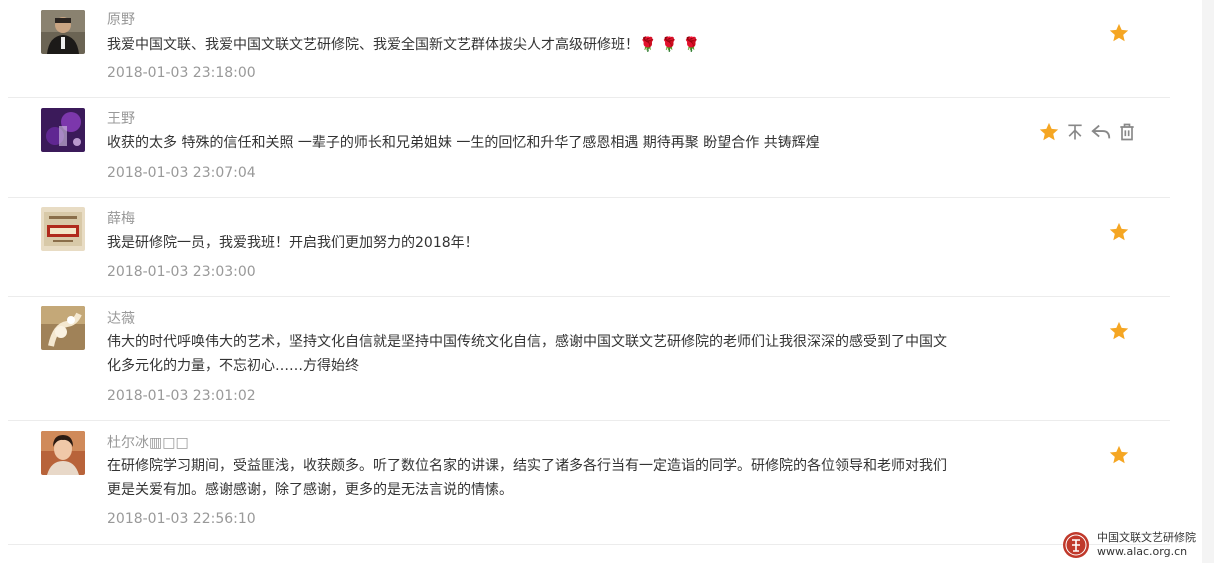  Describe the element at coordinates (181, 396) in the screenshot. I see `timestamp: 2018-01-03 23:01:02` at that location.